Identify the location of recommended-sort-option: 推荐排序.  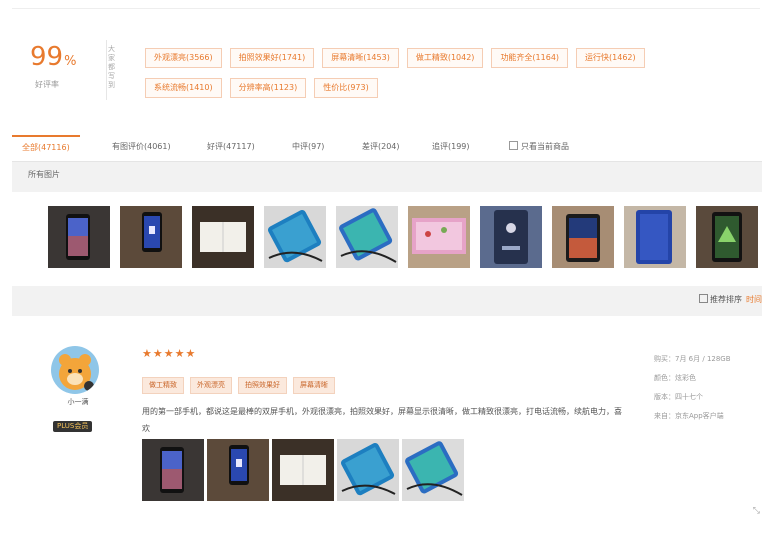
(726, 299).